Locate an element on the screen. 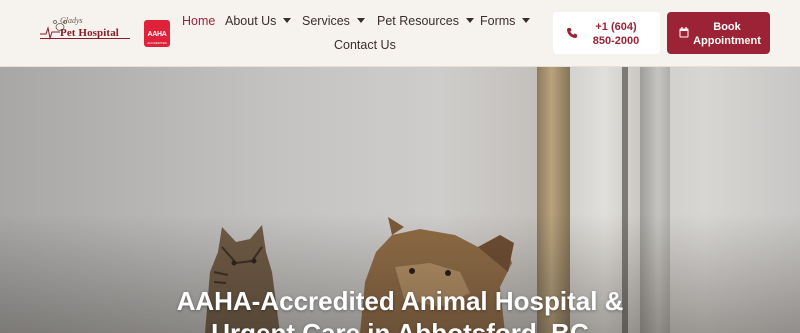 The width and height of the screenshot is (800, 333). logo-underline is located at coordinates (85, 38).